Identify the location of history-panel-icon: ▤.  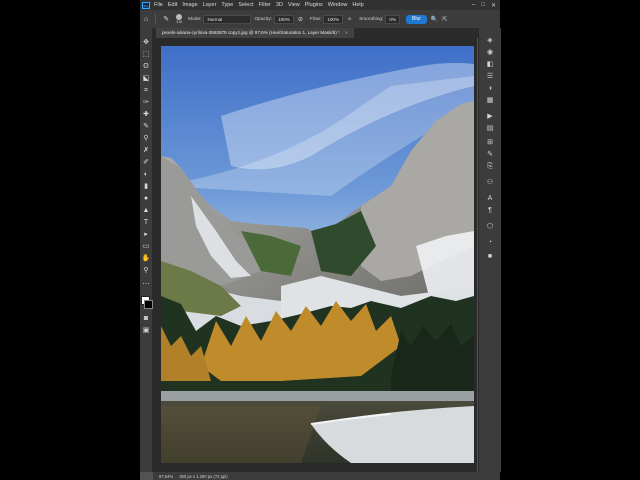
(490, 129).